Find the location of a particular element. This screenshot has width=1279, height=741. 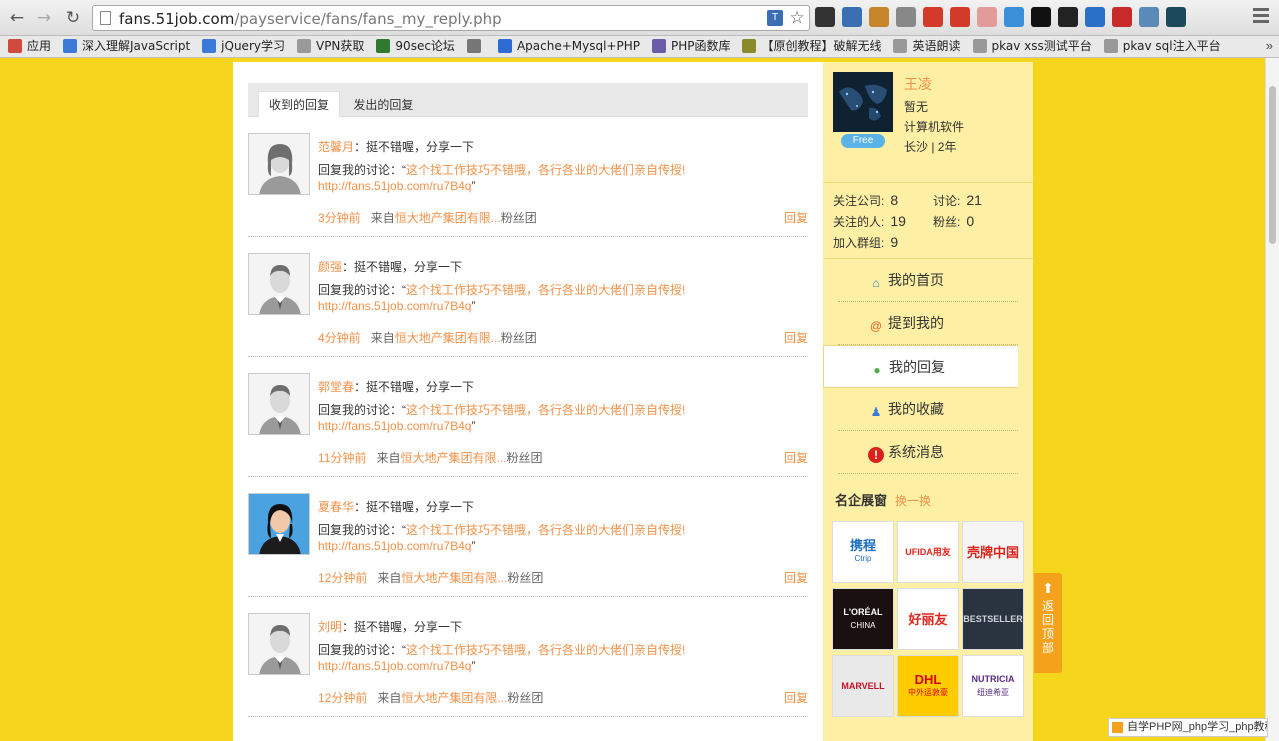

profile-name: 王凌 is located at coordinates (918, 84).